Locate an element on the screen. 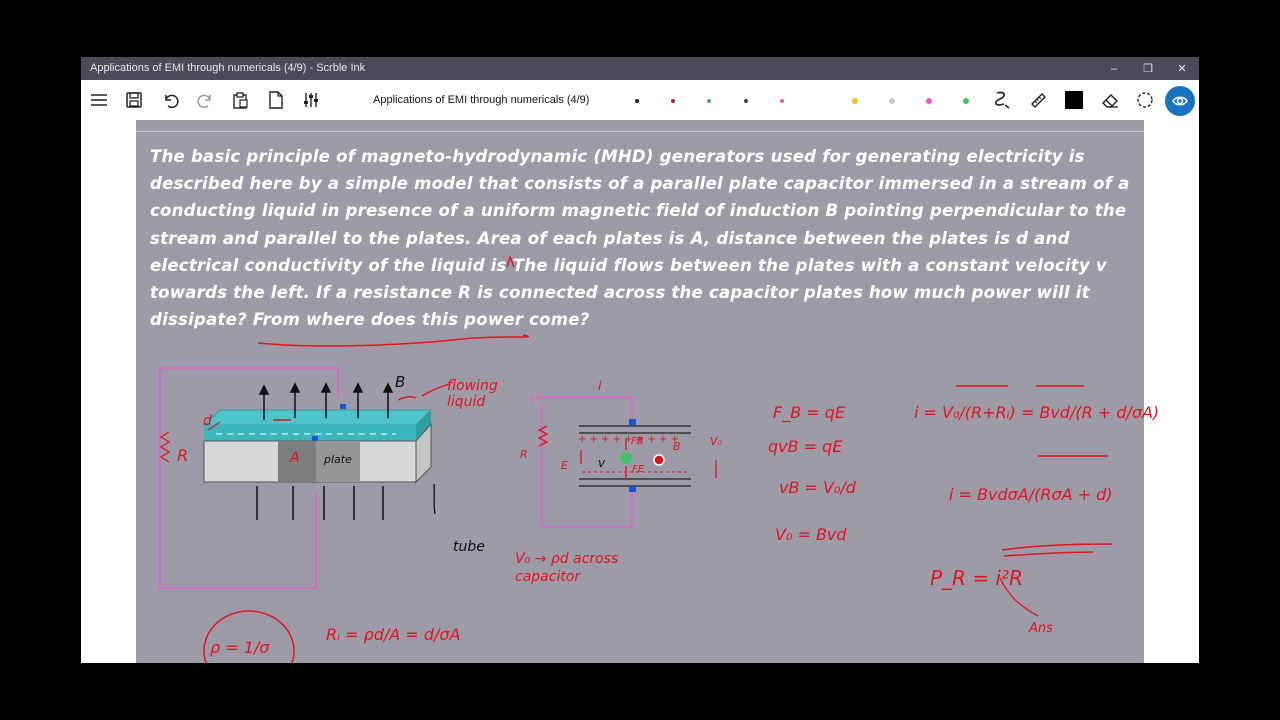 The width and height of the screenshot is (1280, 720). hw-cap-fb: FB is located at coordinates (637, 441).